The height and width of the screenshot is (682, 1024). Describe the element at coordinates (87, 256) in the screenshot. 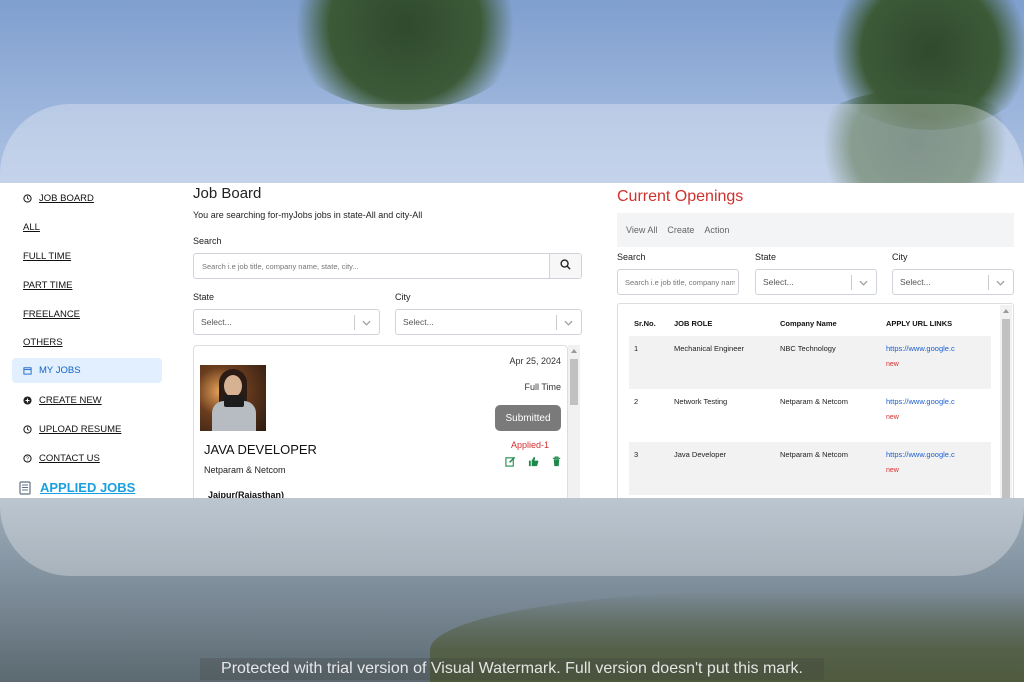

I see `sidebar-item-full-time: FULL TIME` at that location.